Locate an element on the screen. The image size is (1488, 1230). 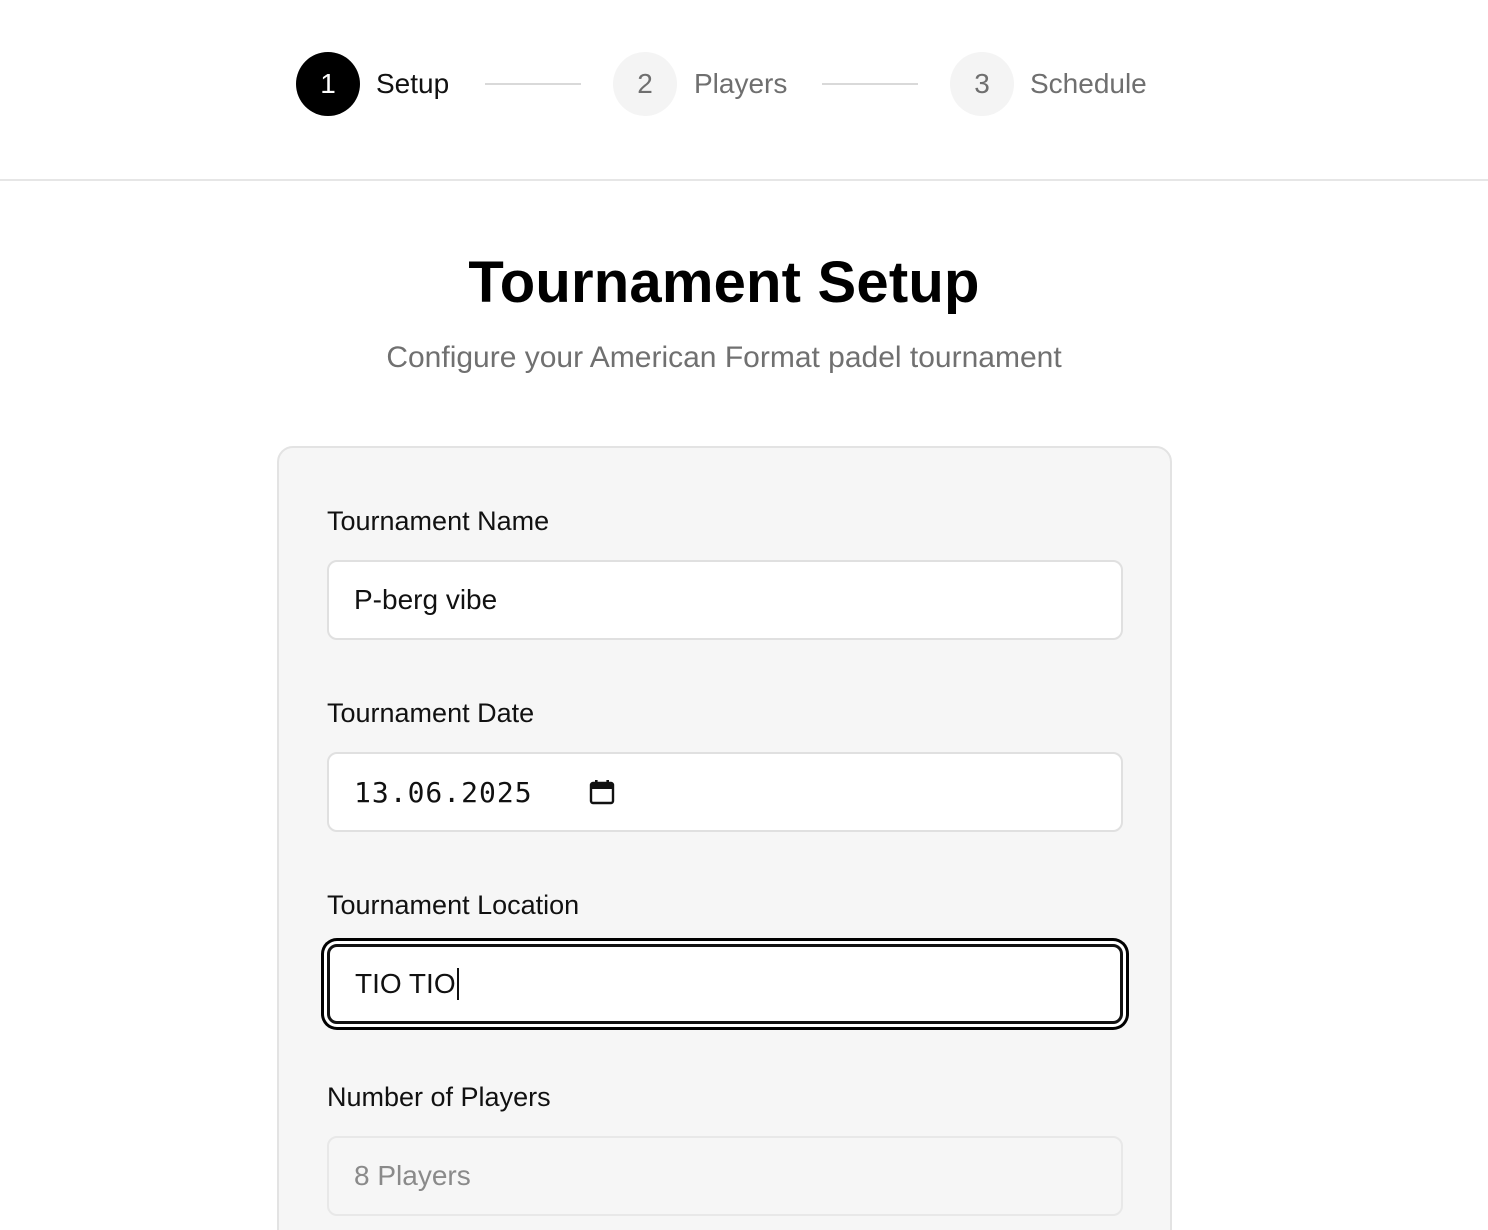
step-1-label: Setup is located at coordinates (412, 84).